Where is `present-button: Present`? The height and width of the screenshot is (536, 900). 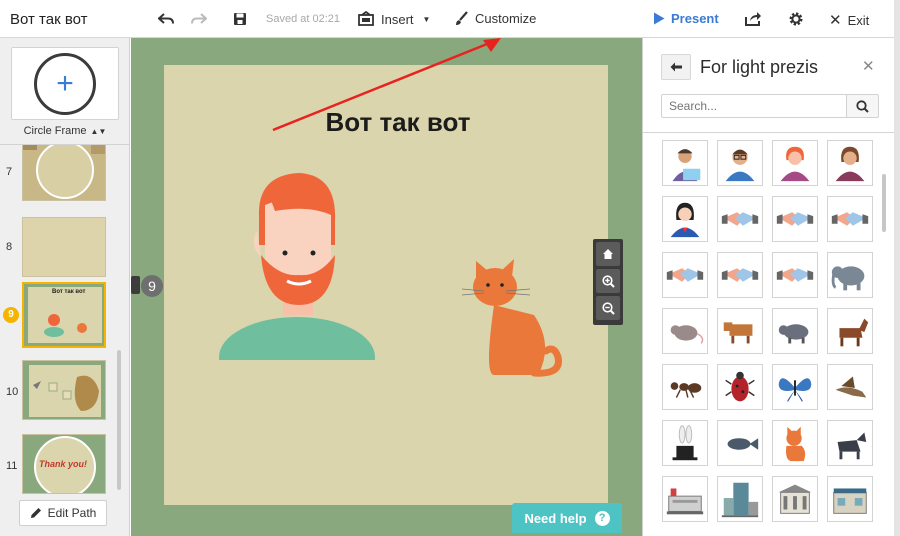 present-button: Present is located at coordinates (686, 18).